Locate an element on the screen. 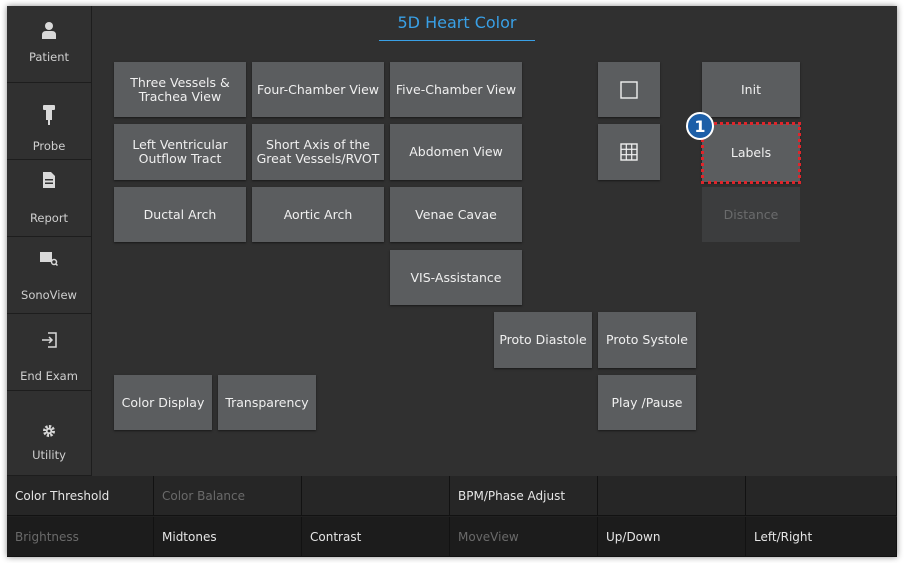 The image size is (904, 563). gear-icon is located at coordinates (49, 431).